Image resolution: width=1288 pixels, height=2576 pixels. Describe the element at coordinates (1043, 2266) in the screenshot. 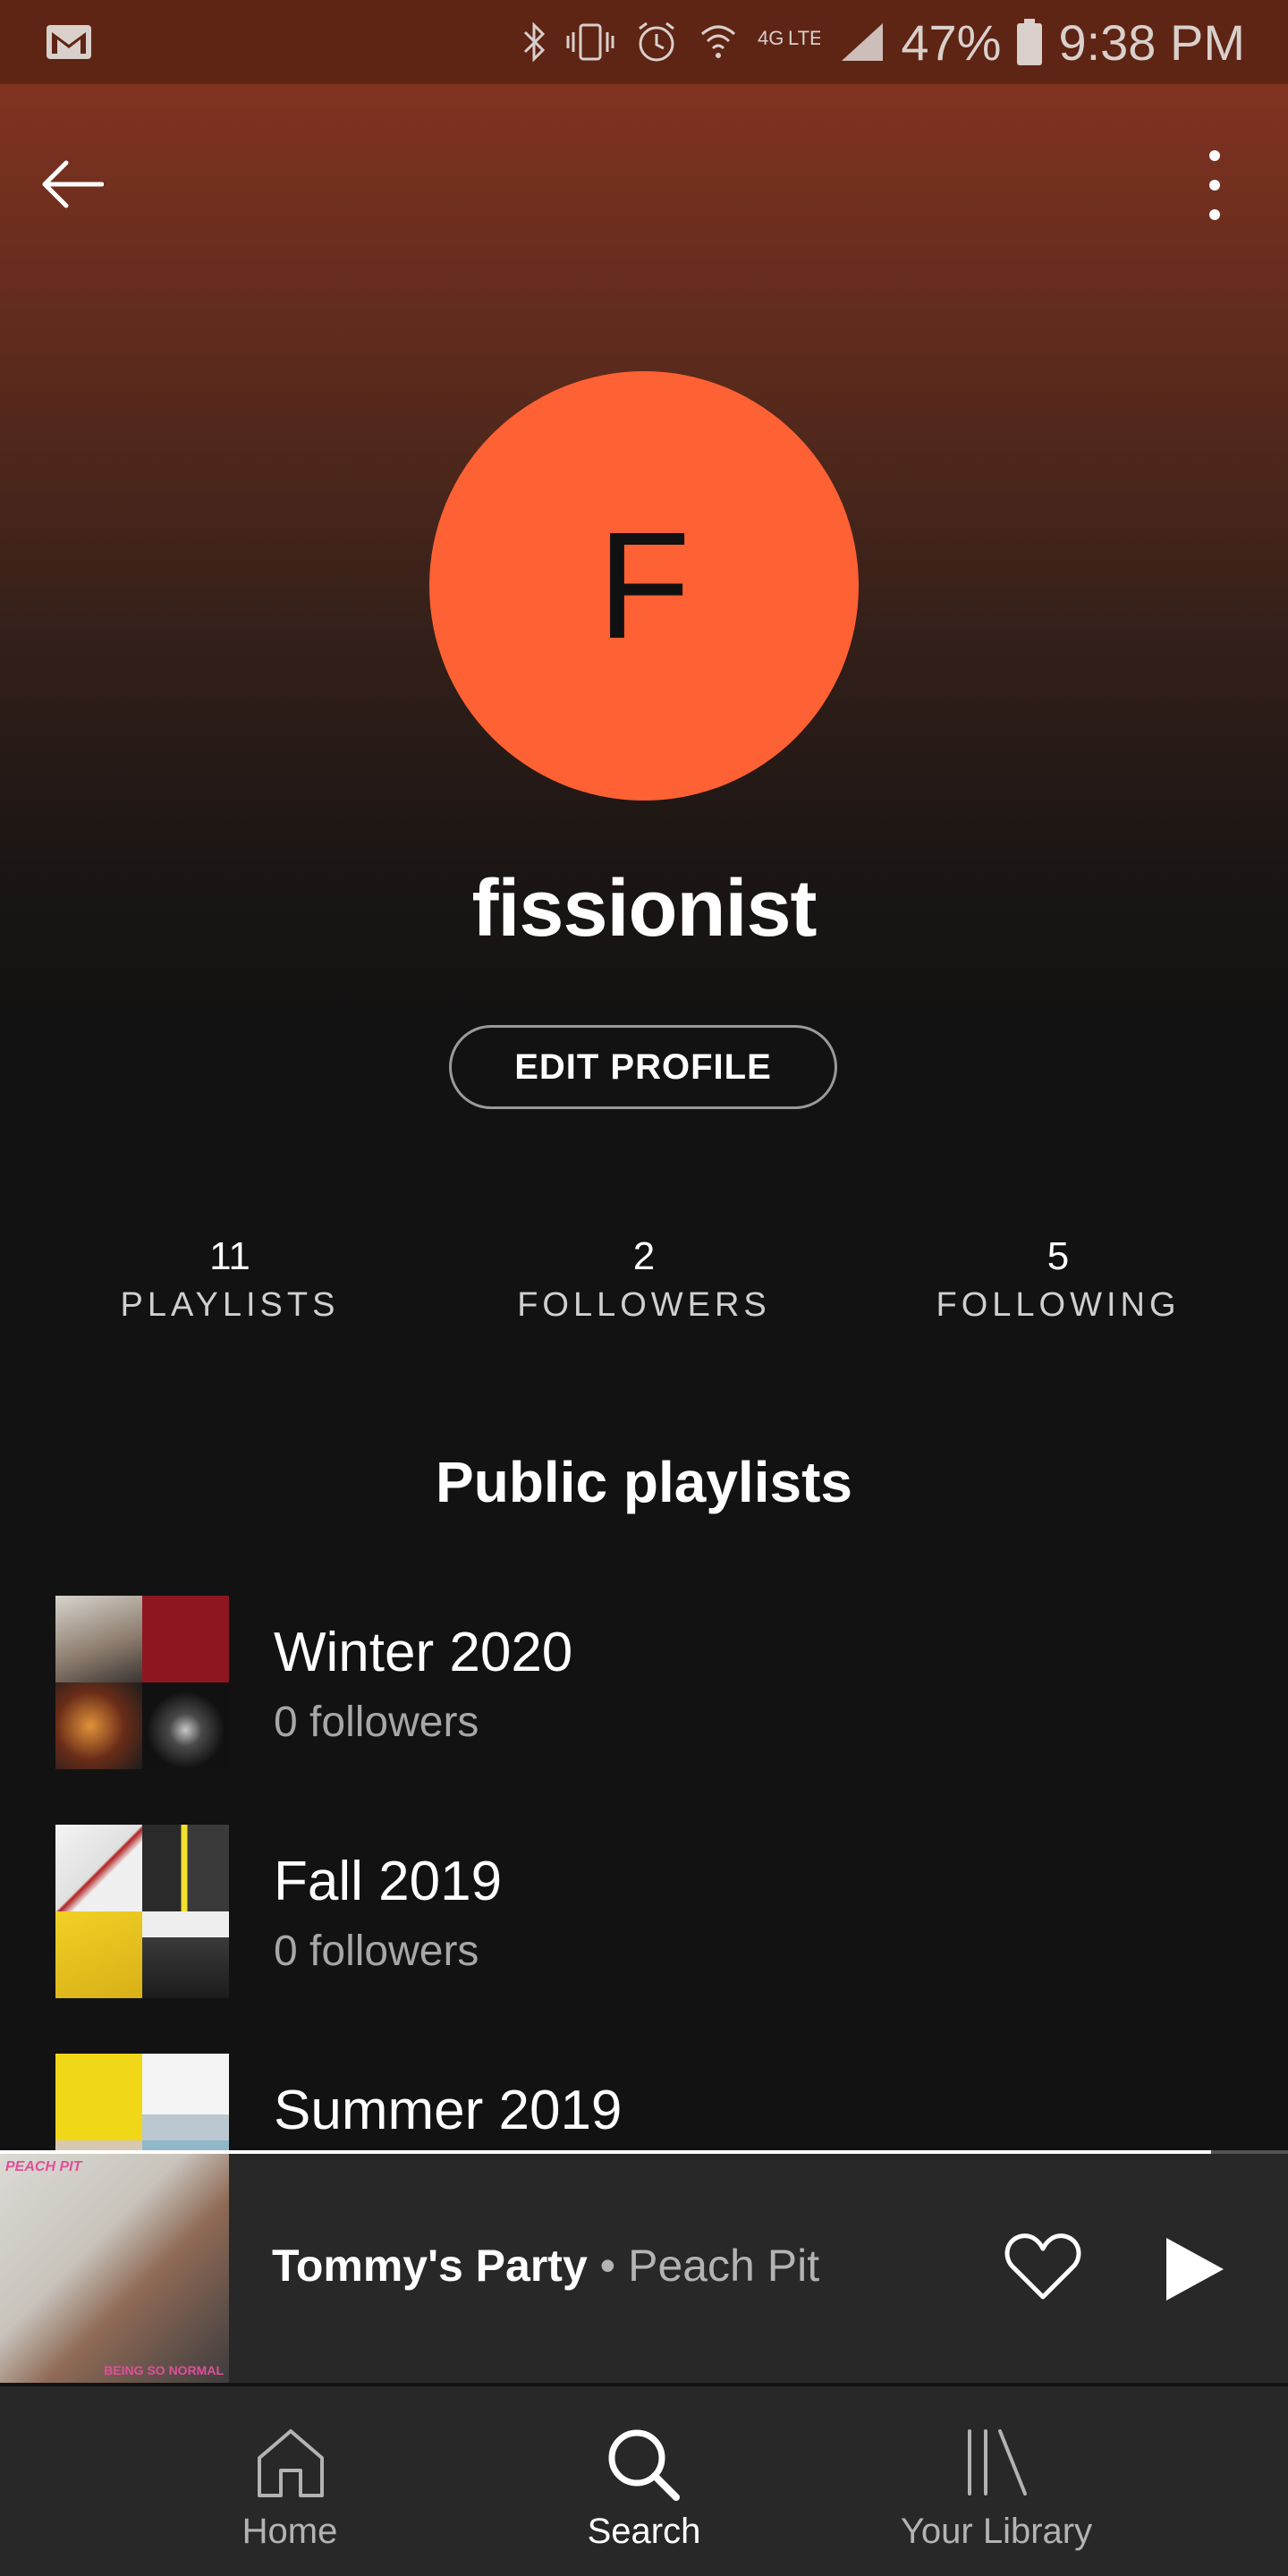

I see `heart-icon` at that location.